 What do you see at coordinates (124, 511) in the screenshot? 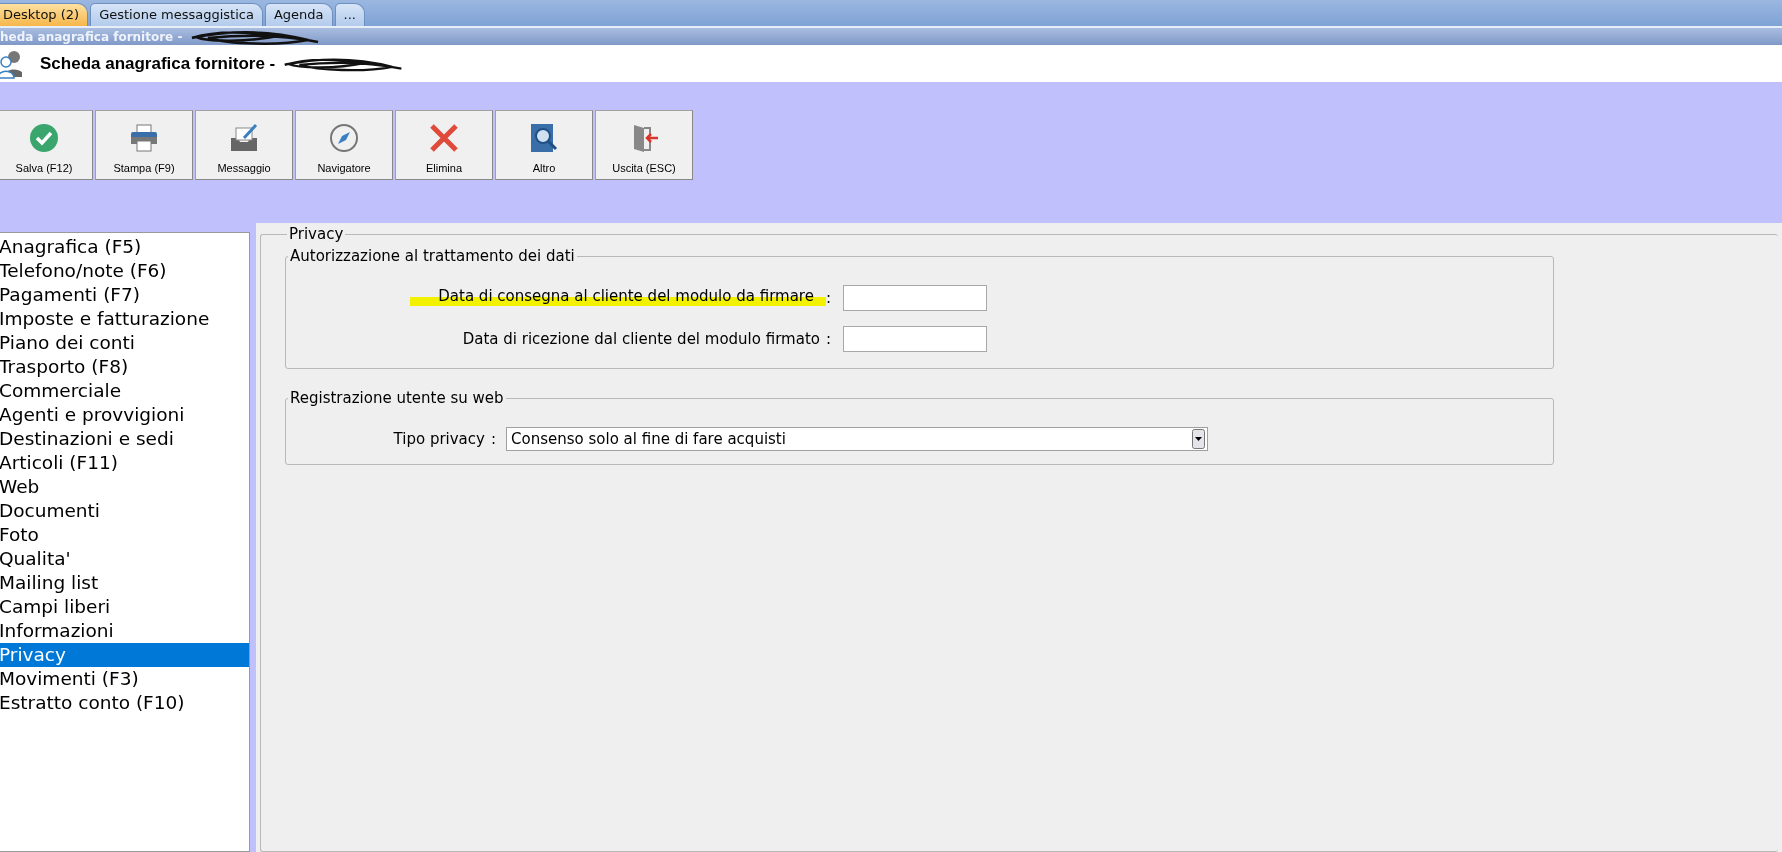
I see `sidebar-item: Documenti` at bounding box center [124, 511].